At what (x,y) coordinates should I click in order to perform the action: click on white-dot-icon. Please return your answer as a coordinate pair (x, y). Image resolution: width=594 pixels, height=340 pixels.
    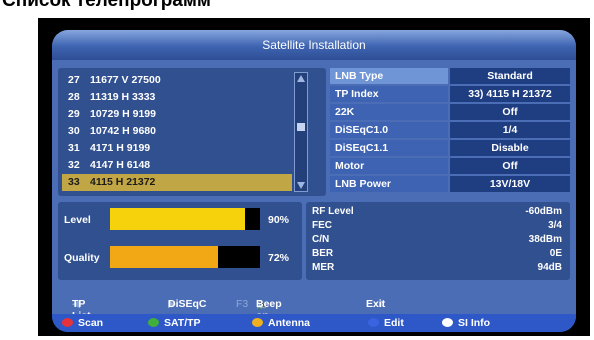
    Looking at the image, I should click on (447, 322).